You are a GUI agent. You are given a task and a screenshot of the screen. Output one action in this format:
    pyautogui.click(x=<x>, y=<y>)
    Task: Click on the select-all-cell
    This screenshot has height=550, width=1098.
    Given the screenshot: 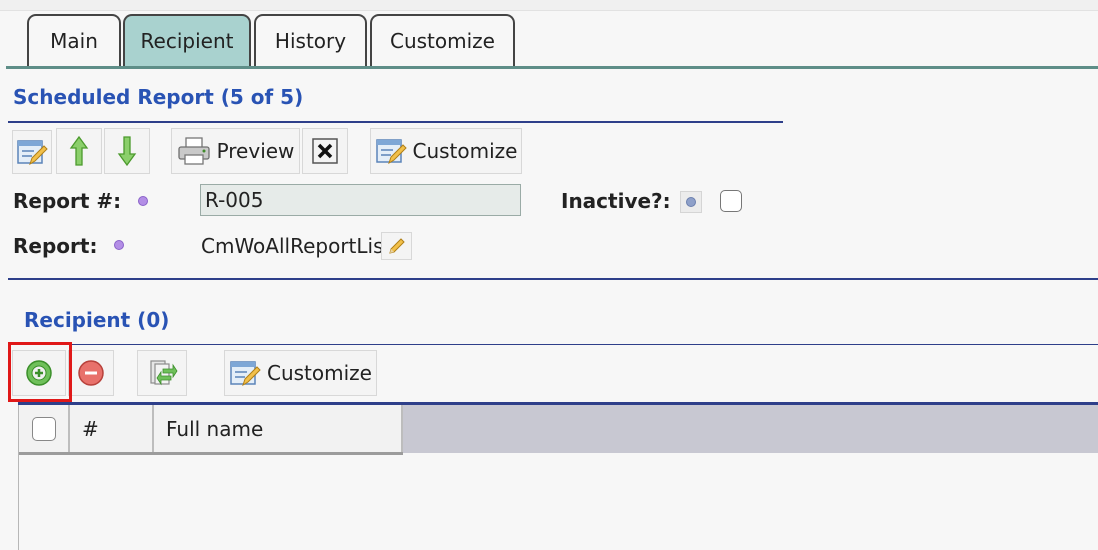 What is the action you would take?
    pyautogui.click(x=44, y=429)
    